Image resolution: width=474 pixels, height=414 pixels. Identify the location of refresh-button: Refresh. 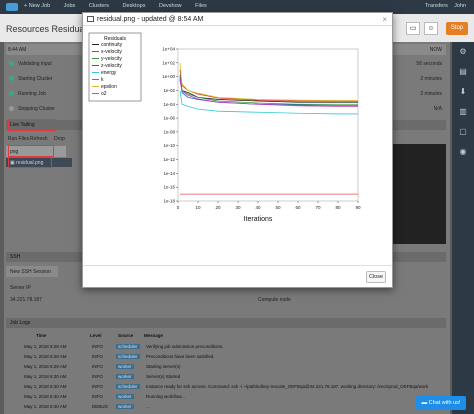
(39, 139).